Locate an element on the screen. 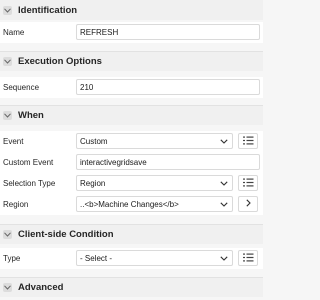 This screenshot has width=320, height=300. section-title: Identification is located at coordinates (48, 10).